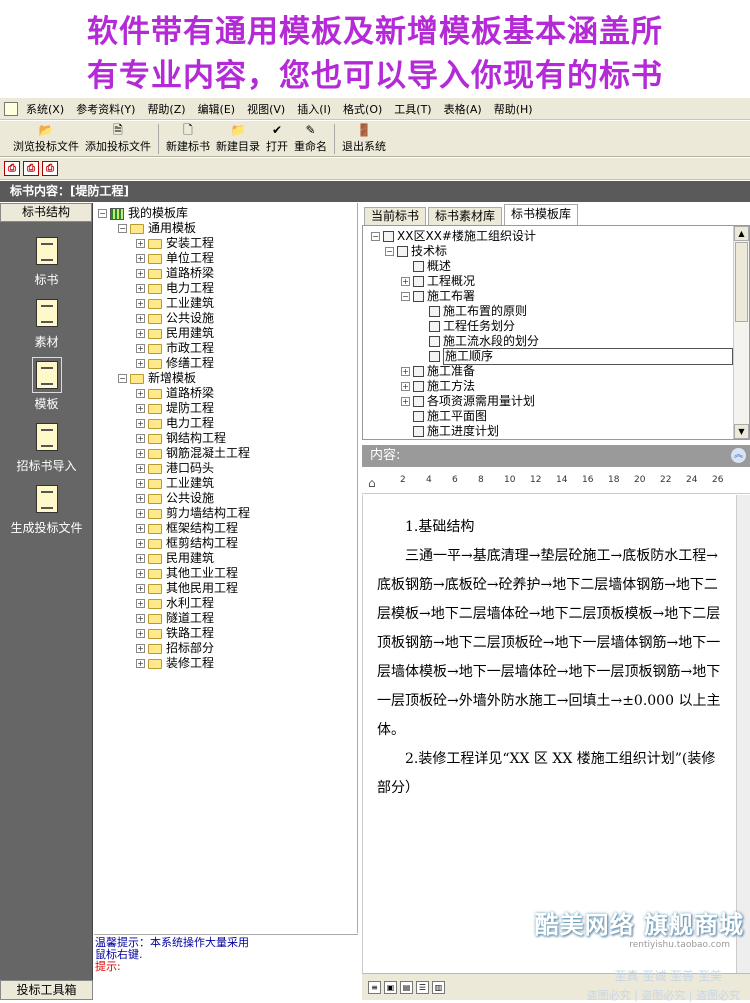  I want to click on outline-view-icon: ☰, so click(422, 987).